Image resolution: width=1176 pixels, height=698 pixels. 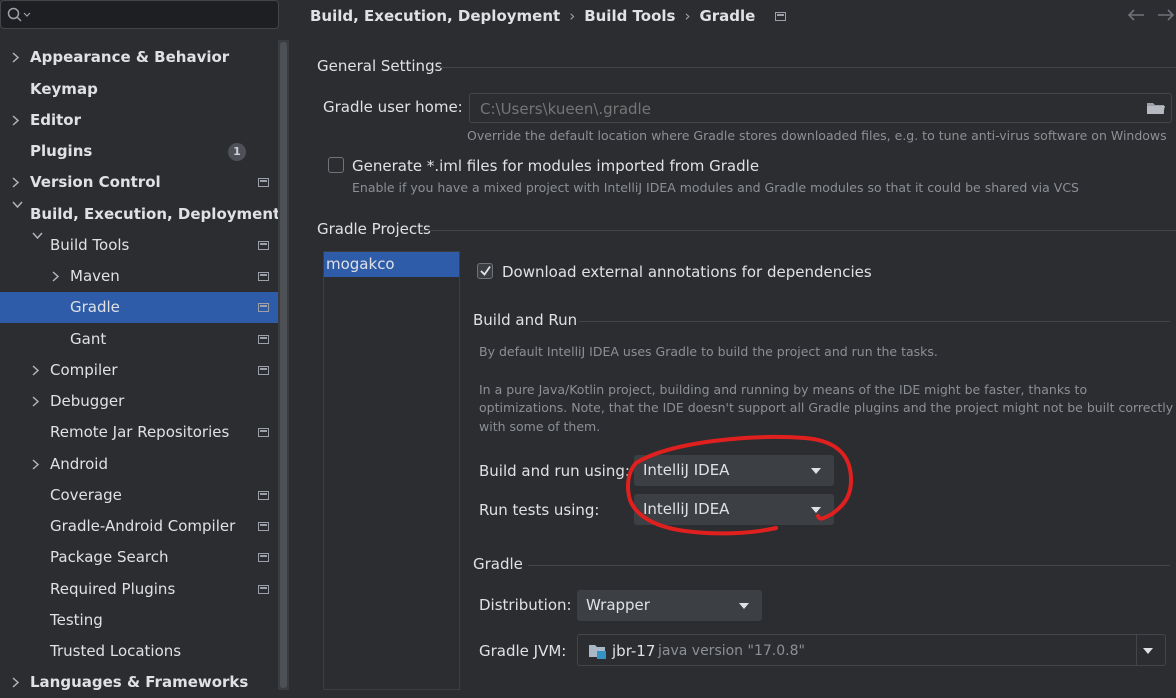 What do you see at coordinates (95, 307) in the screenshot?
I see `sidebar-item-label: Gradle` at bounding box center [95, 307].